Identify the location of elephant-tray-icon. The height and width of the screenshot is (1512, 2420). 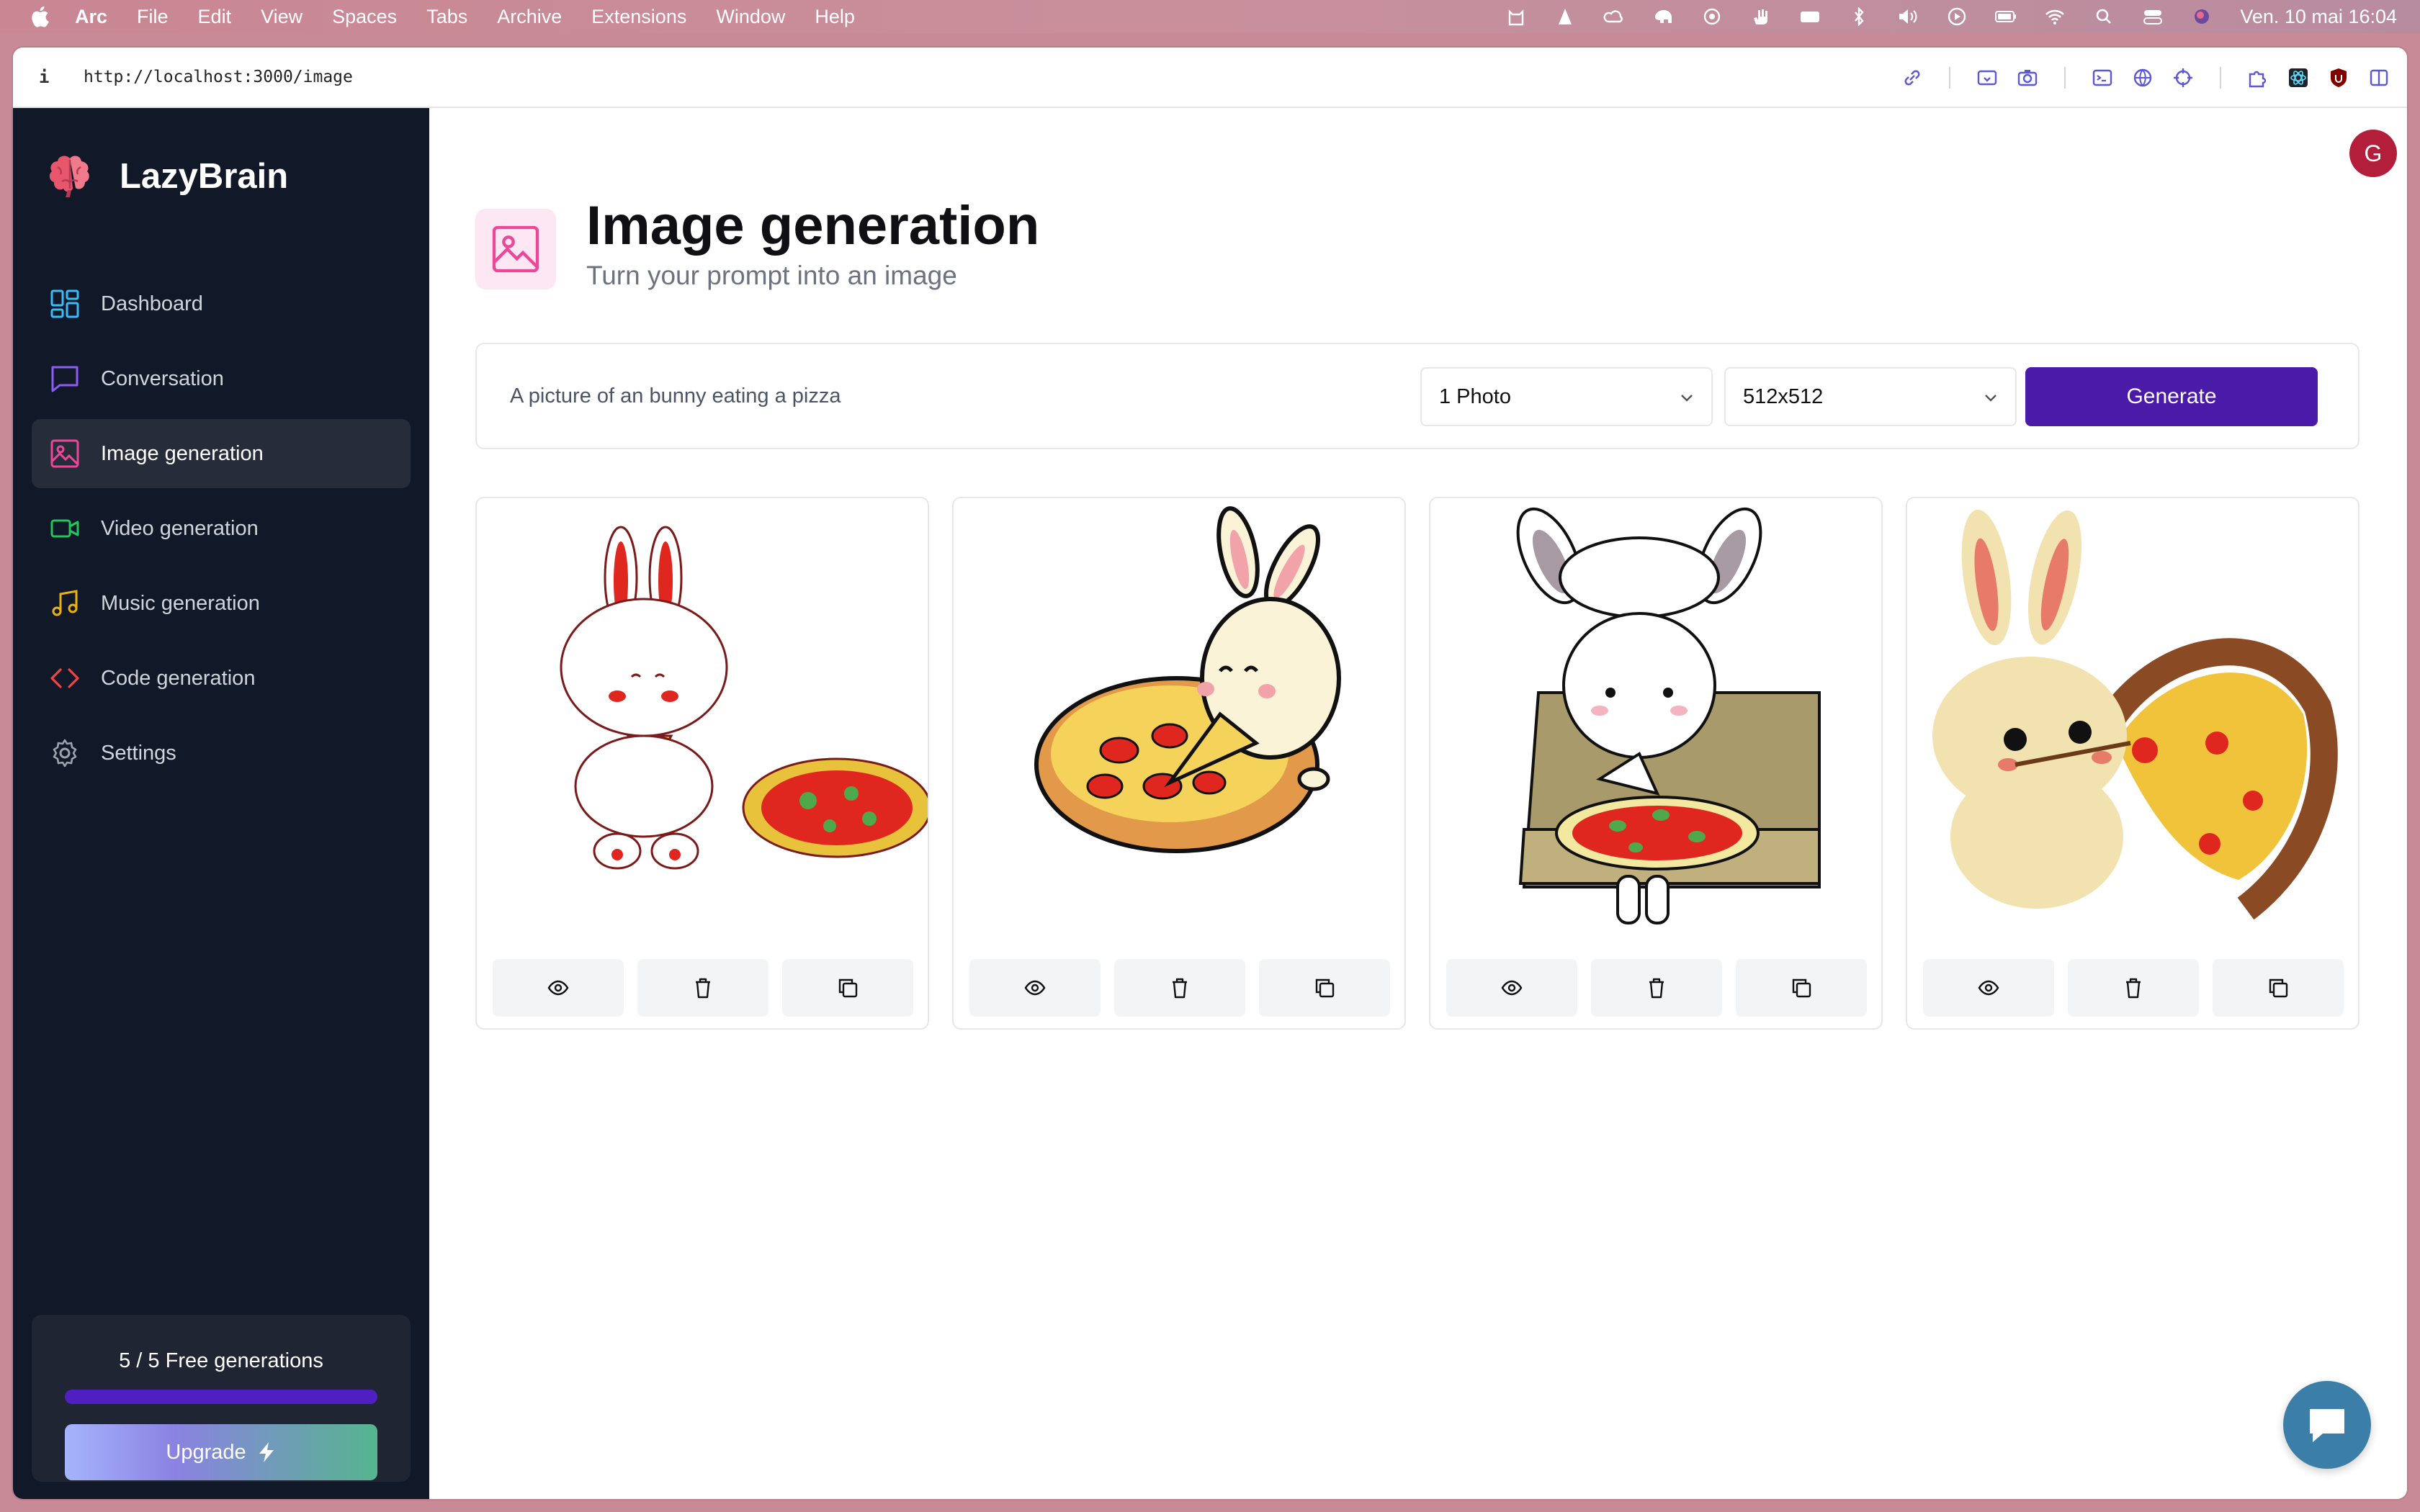
(1663, 16).